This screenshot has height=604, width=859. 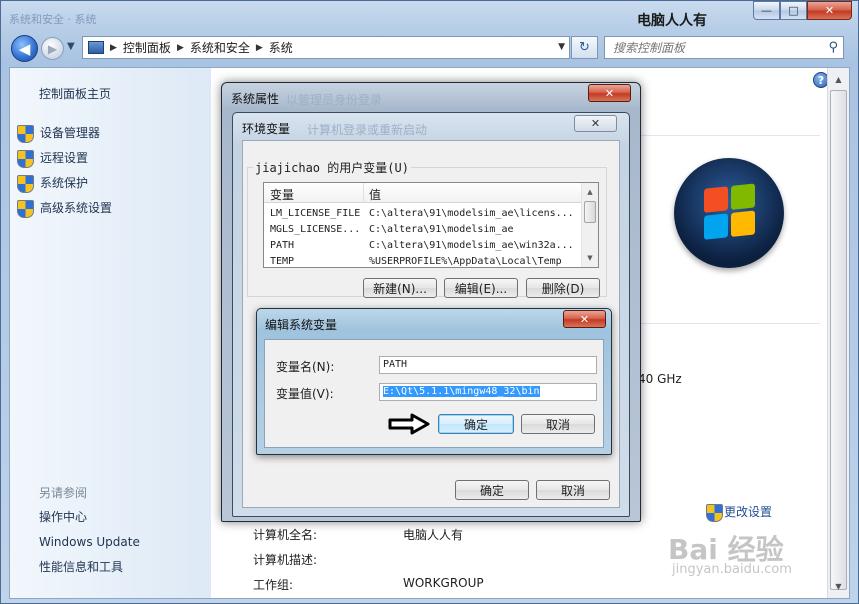 I want to click on title-bar: 系统和安全 · 系统 电脑人人有 — □ ✕, so click(x=429, y=16).